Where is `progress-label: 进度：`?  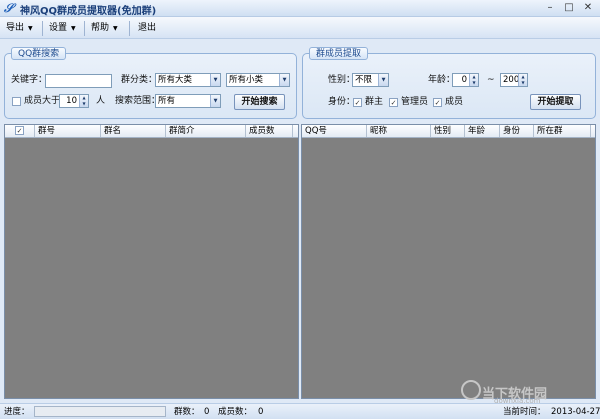 progress-label: 进度： is located at coordinates (17, 412).